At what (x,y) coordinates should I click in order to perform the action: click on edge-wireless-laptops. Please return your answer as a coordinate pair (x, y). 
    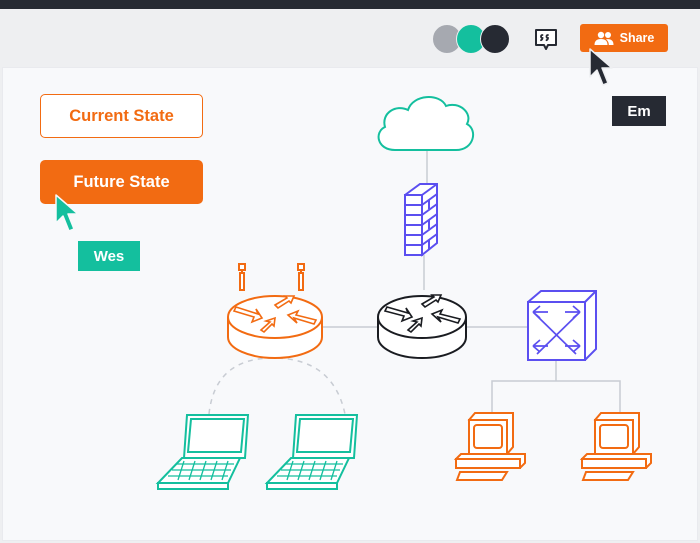
    Looking at the image, I should click on (277, 386).